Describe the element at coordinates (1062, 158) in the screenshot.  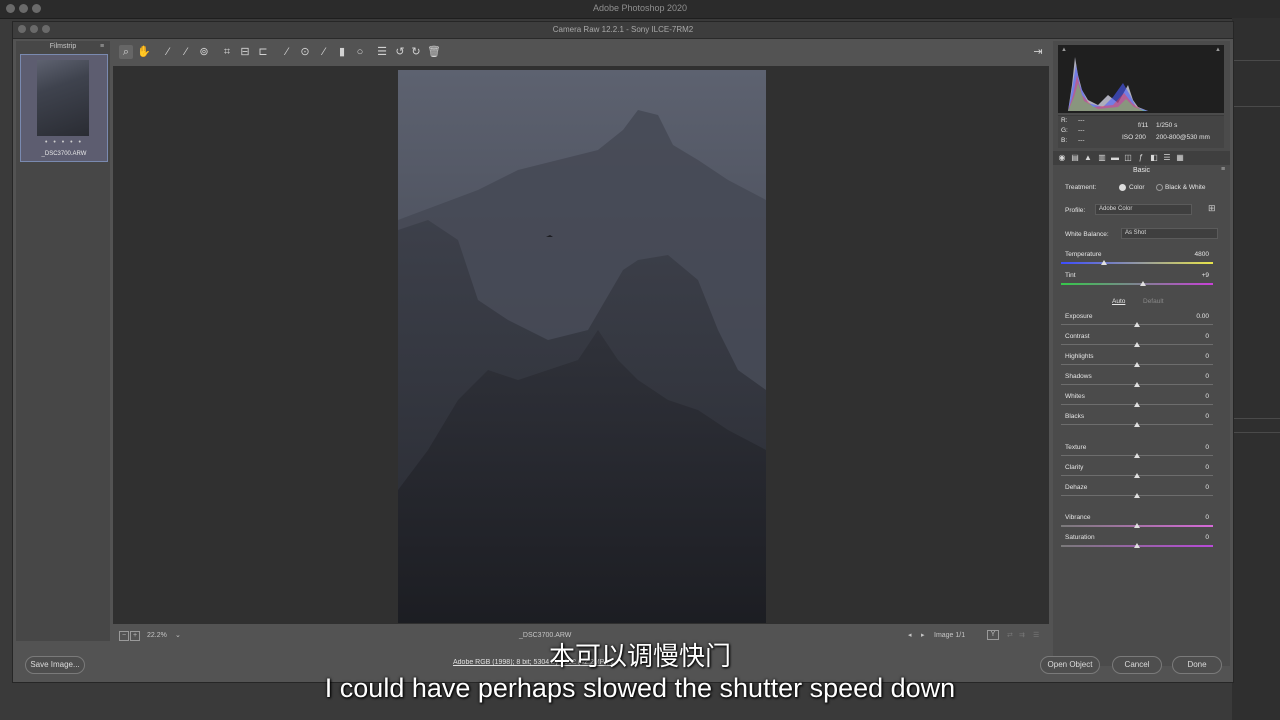
I see `basic-tab-icon: ◉` at that location.